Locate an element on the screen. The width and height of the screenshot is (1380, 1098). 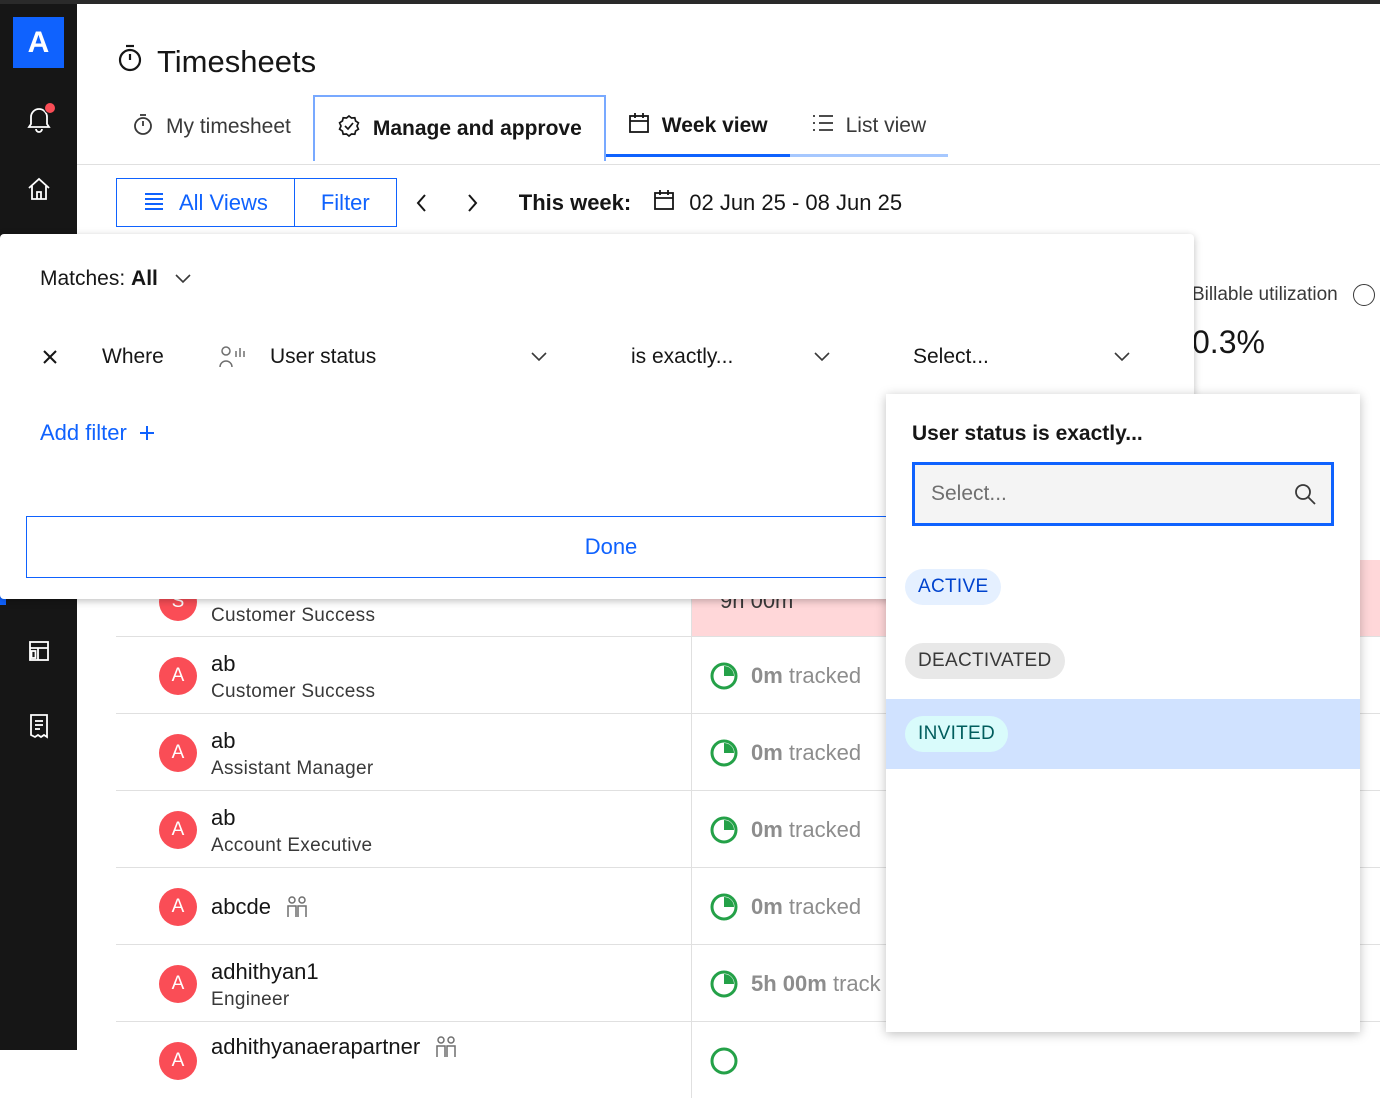
menu-icon is located at coordinates (154, 203).